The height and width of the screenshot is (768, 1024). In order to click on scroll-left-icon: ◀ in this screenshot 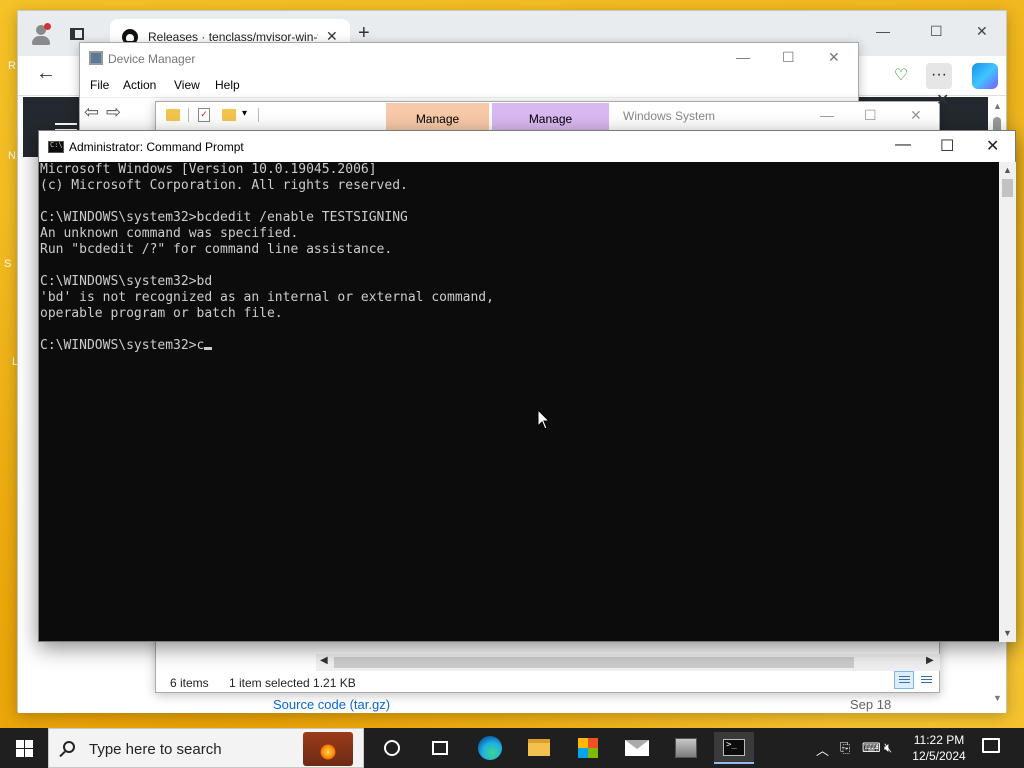, I will do `click(324, 660)`.